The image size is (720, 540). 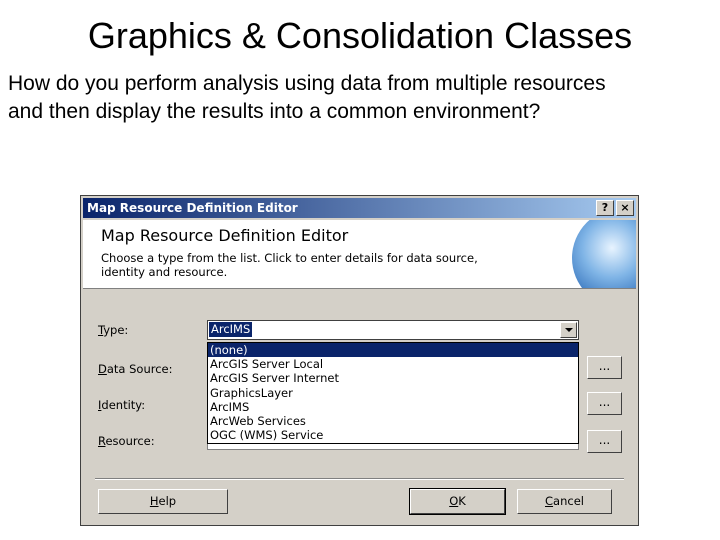 What do you see at coordinates (568, 330) in the screenshot?
I see `chevron-down-icon` at bounding box center [568, 330].